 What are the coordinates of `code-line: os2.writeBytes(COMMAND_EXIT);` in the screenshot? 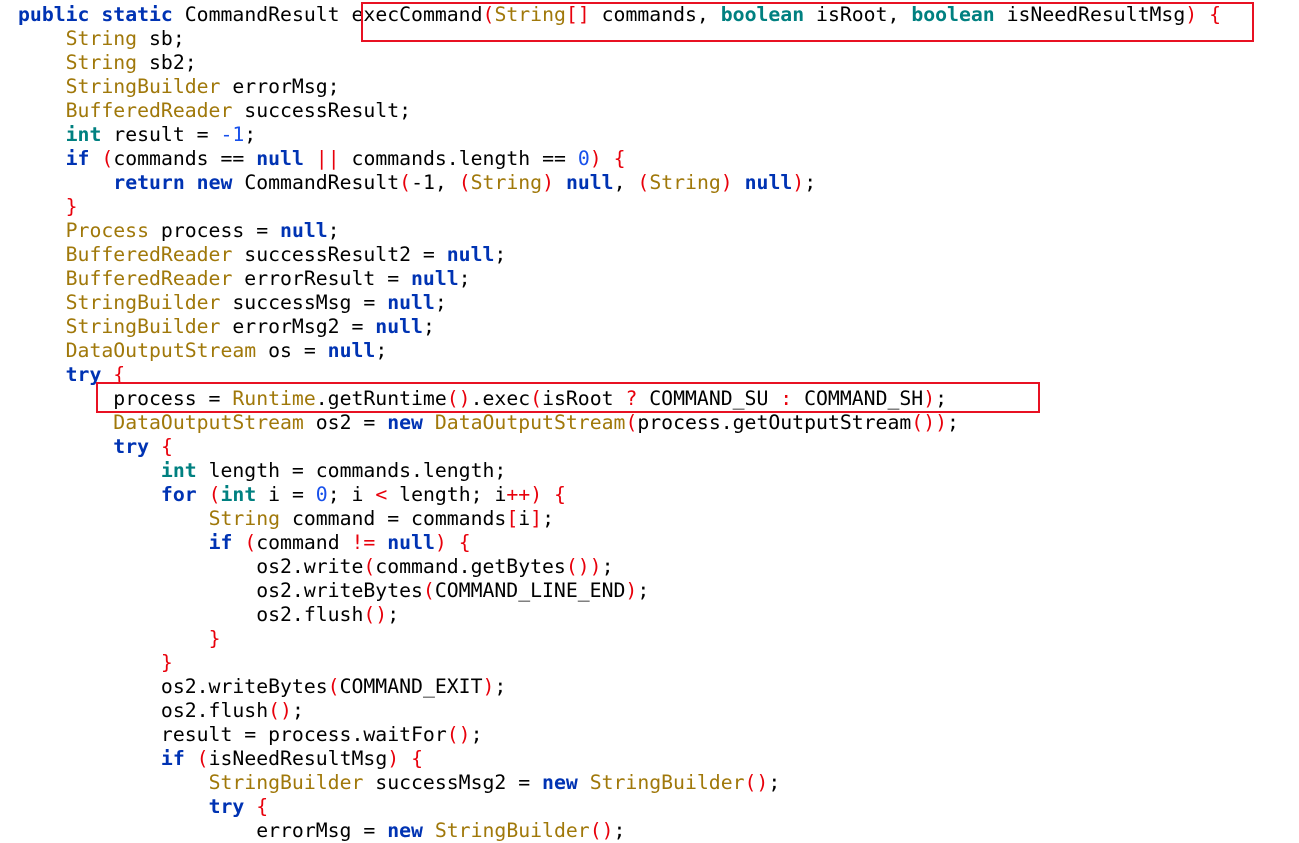 It's located at (619, 687).